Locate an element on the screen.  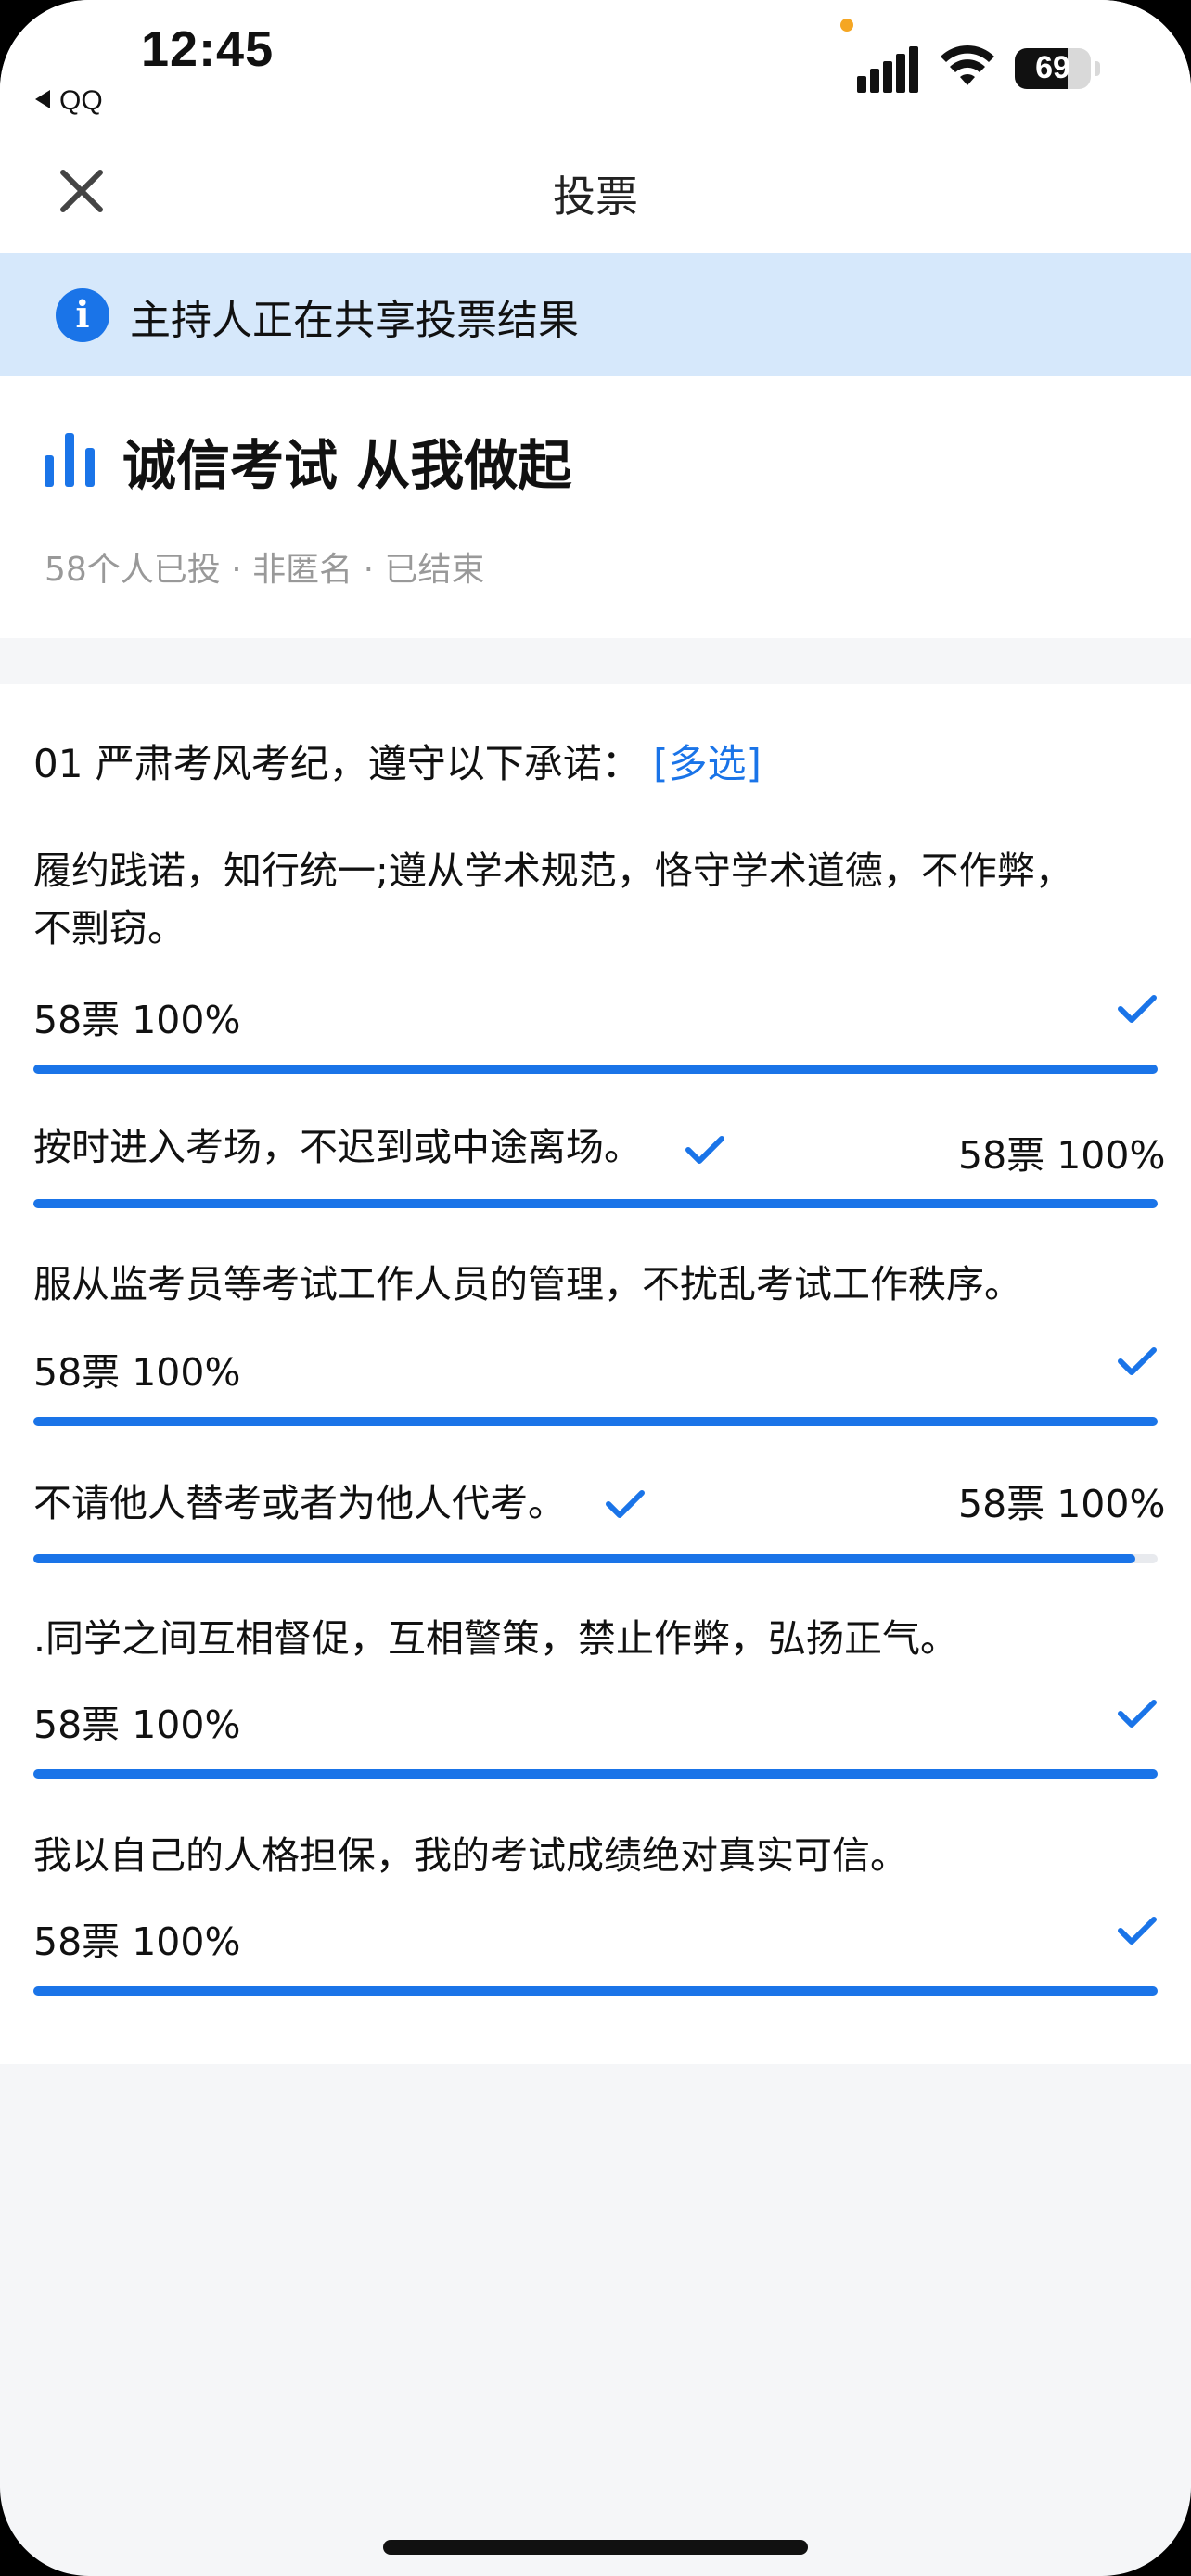
privacy-indicator-dot is located at coordinates (846, 26).